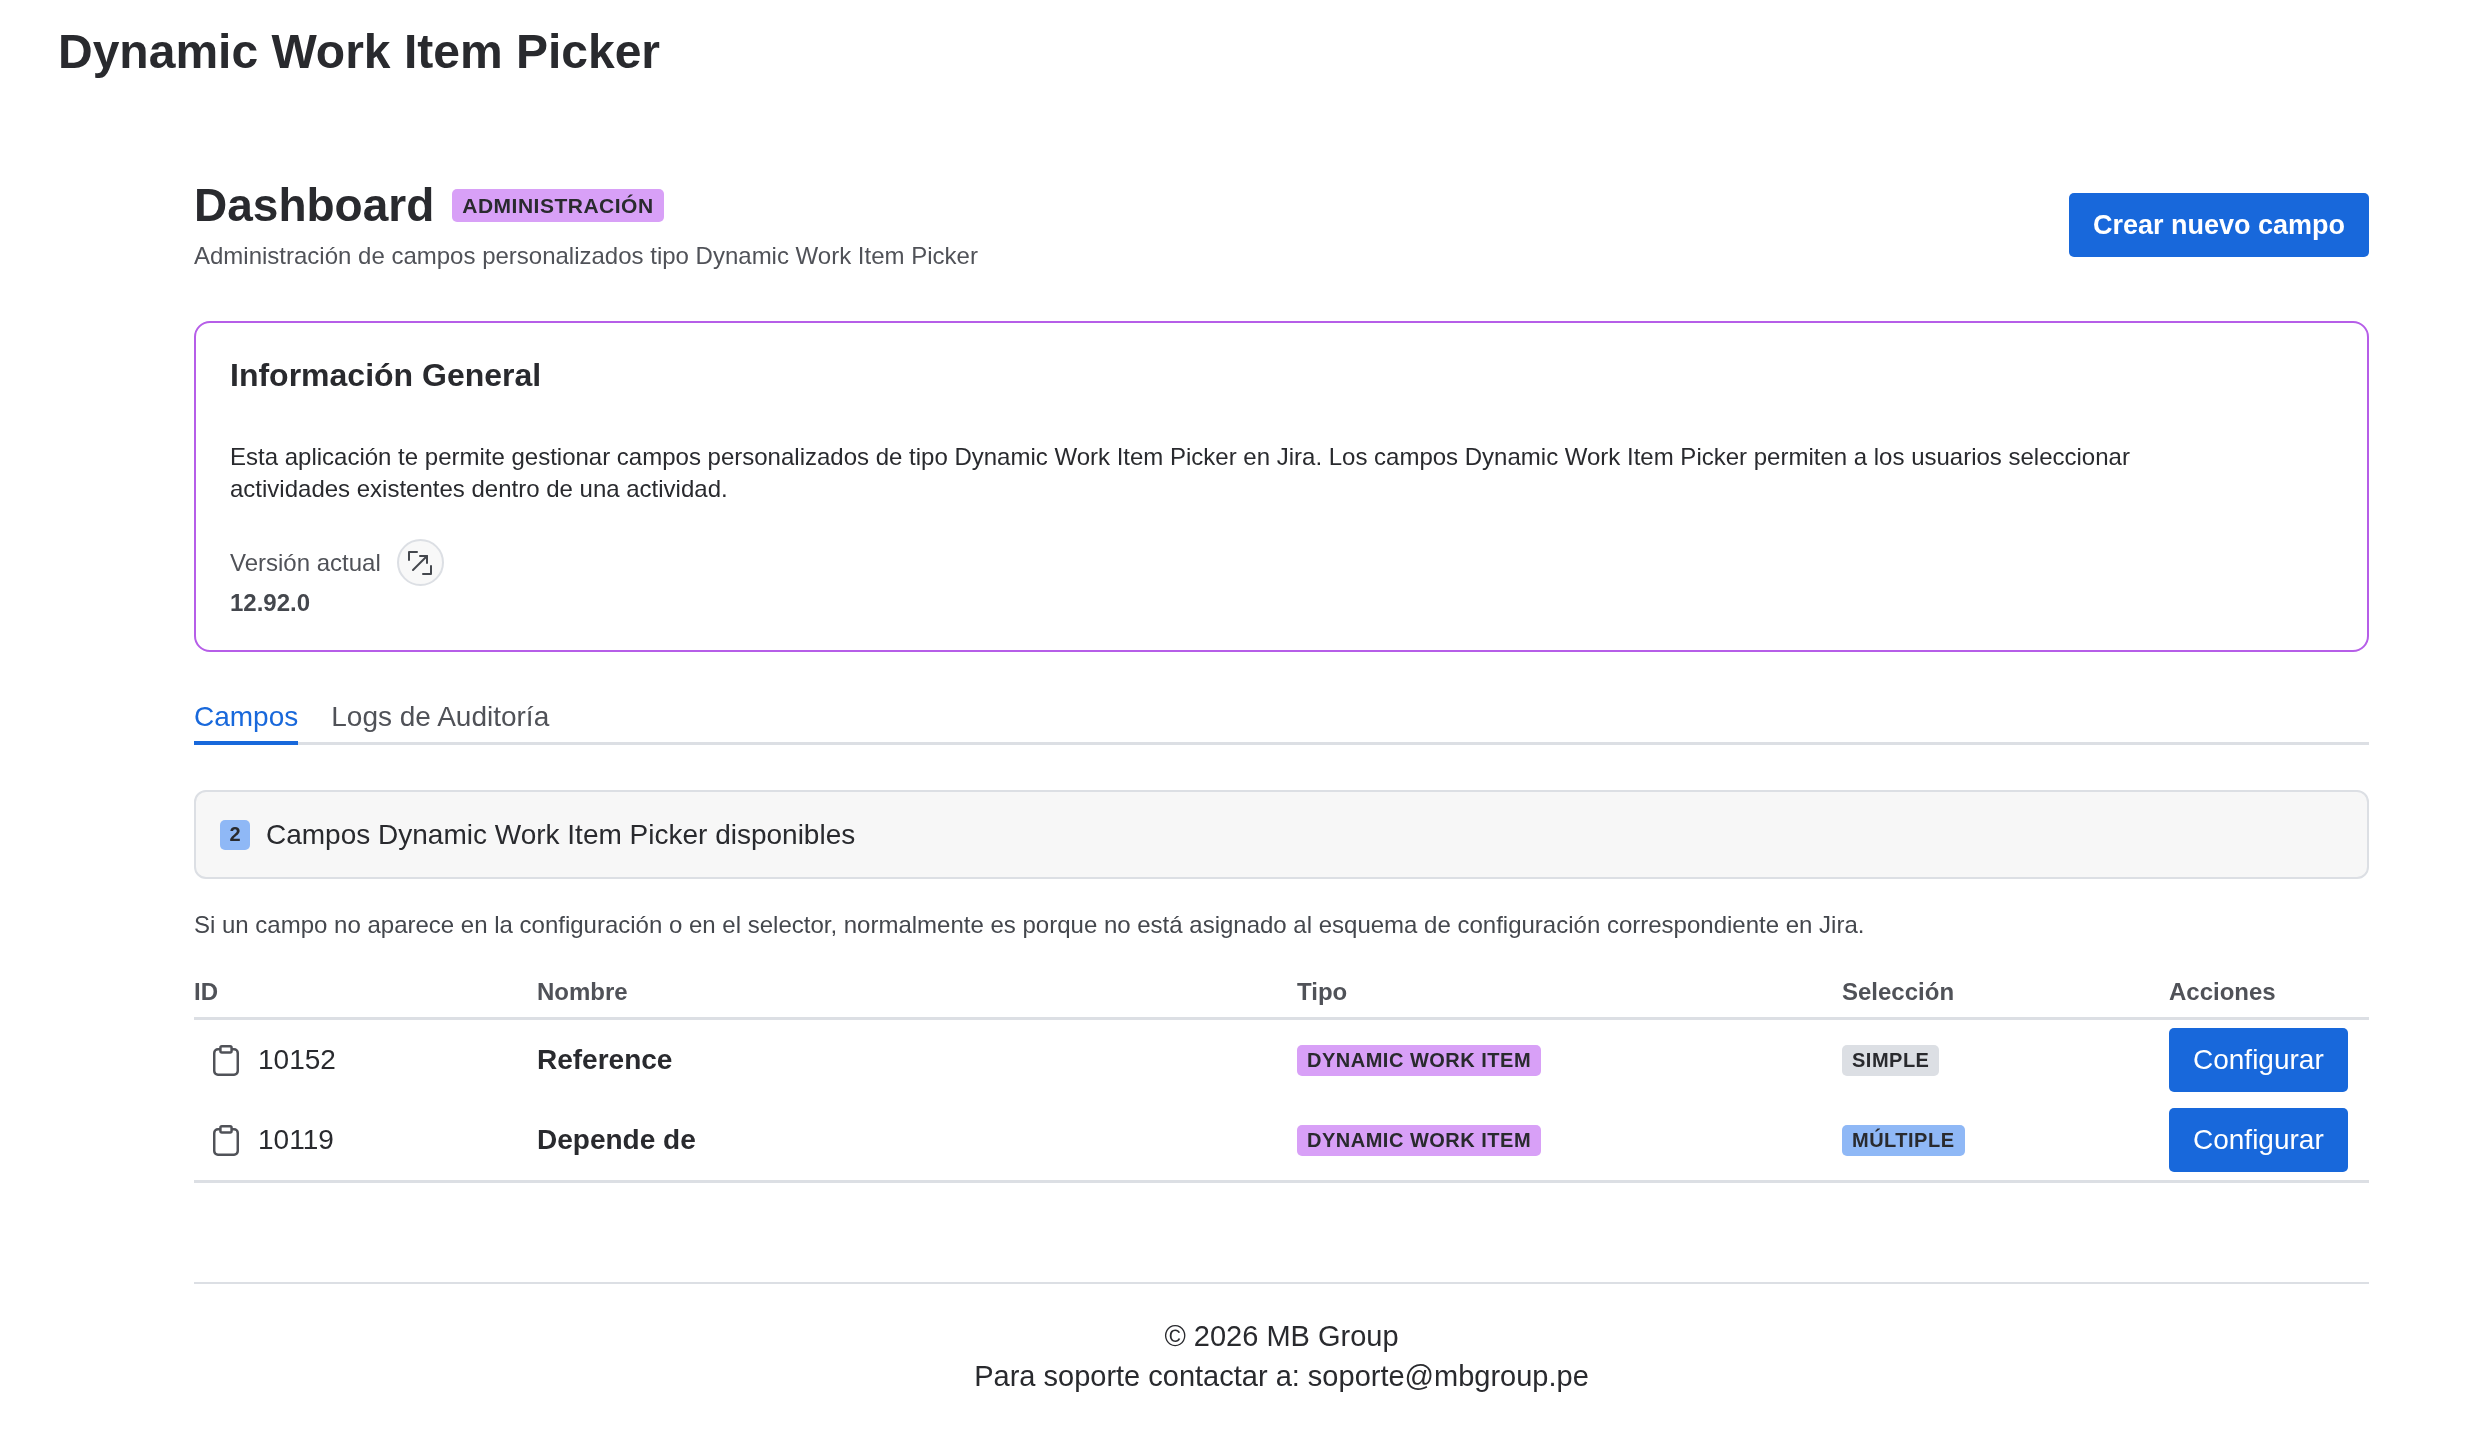 The image size is (2490, 1444). Describe the element at coordinates (616, 1140) in the screenshot. I see `field-name: Depende de` at that location.